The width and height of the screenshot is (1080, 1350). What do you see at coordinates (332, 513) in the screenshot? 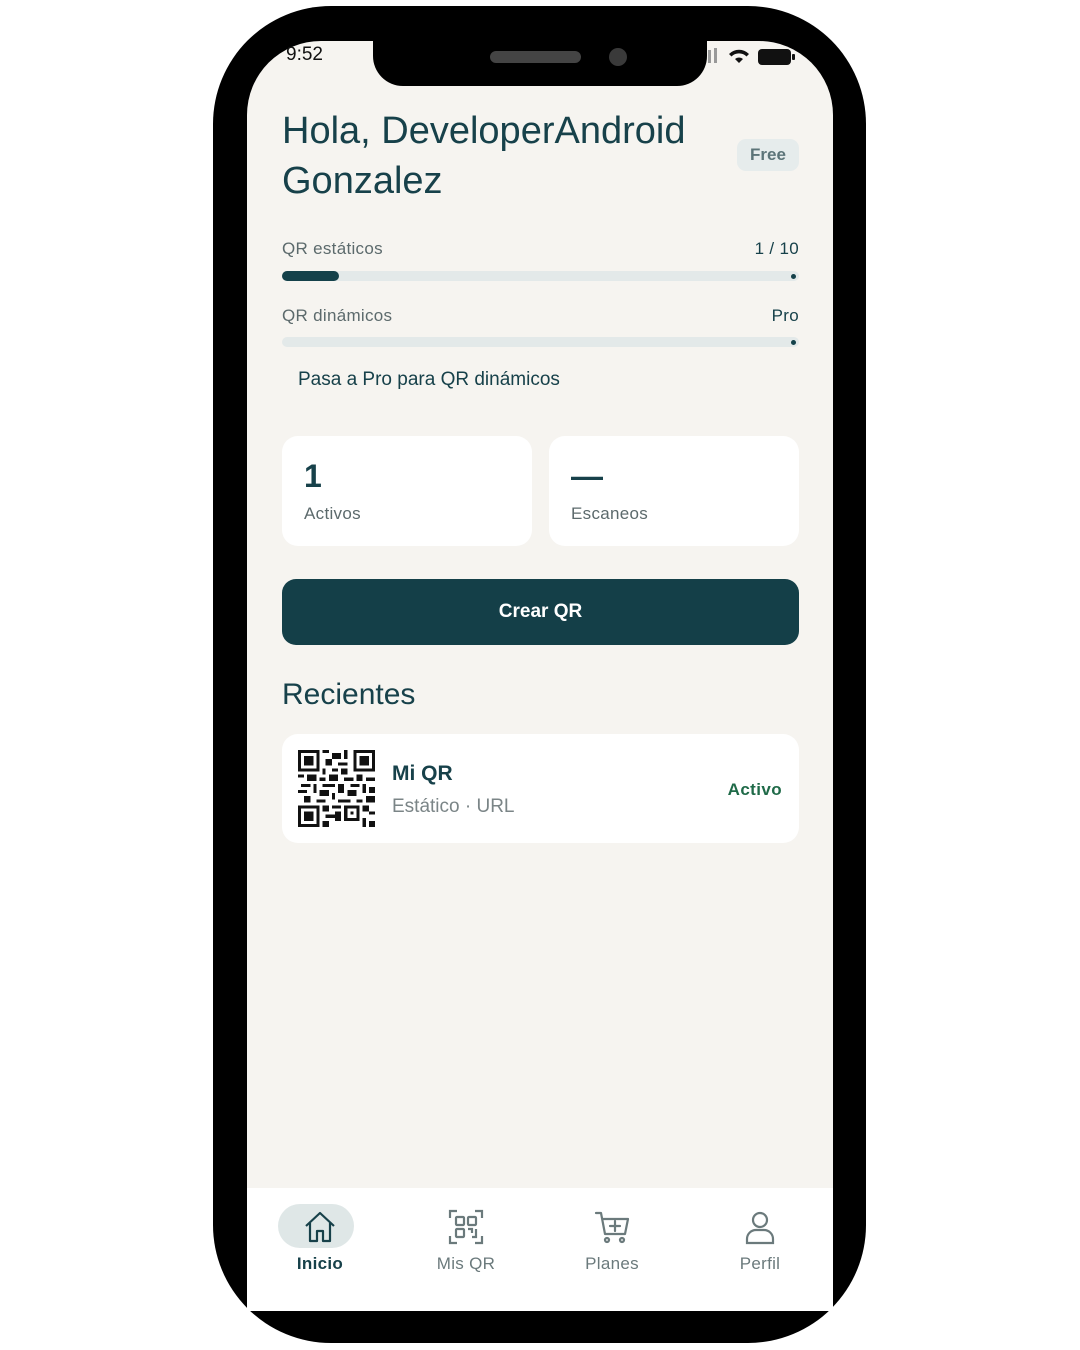
I see `active-label: Activos` at bounding box center [332, 513].